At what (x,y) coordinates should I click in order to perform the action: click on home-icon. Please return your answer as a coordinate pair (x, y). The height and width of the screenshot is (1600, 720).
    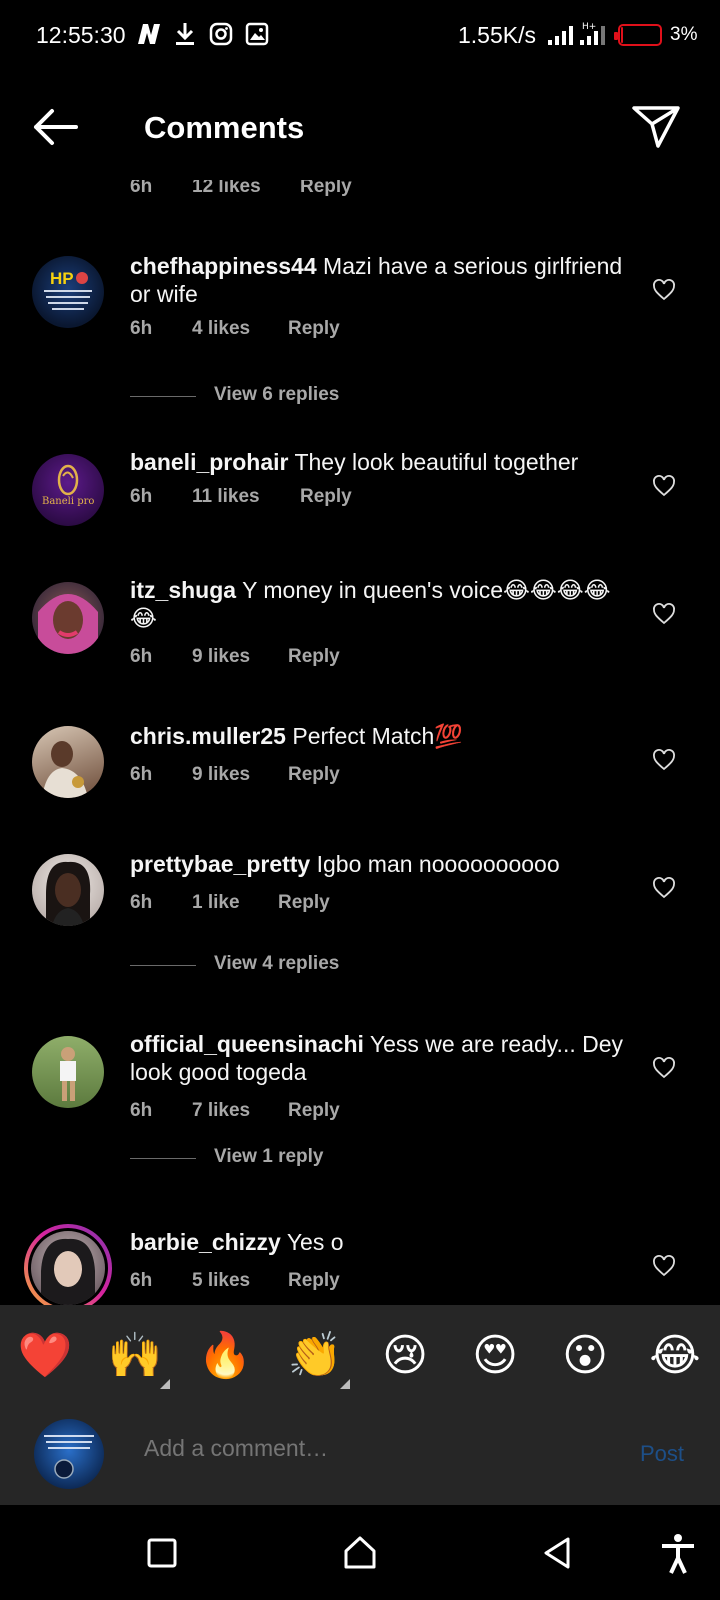
    Looking at the image, I should click on (360, 1553).